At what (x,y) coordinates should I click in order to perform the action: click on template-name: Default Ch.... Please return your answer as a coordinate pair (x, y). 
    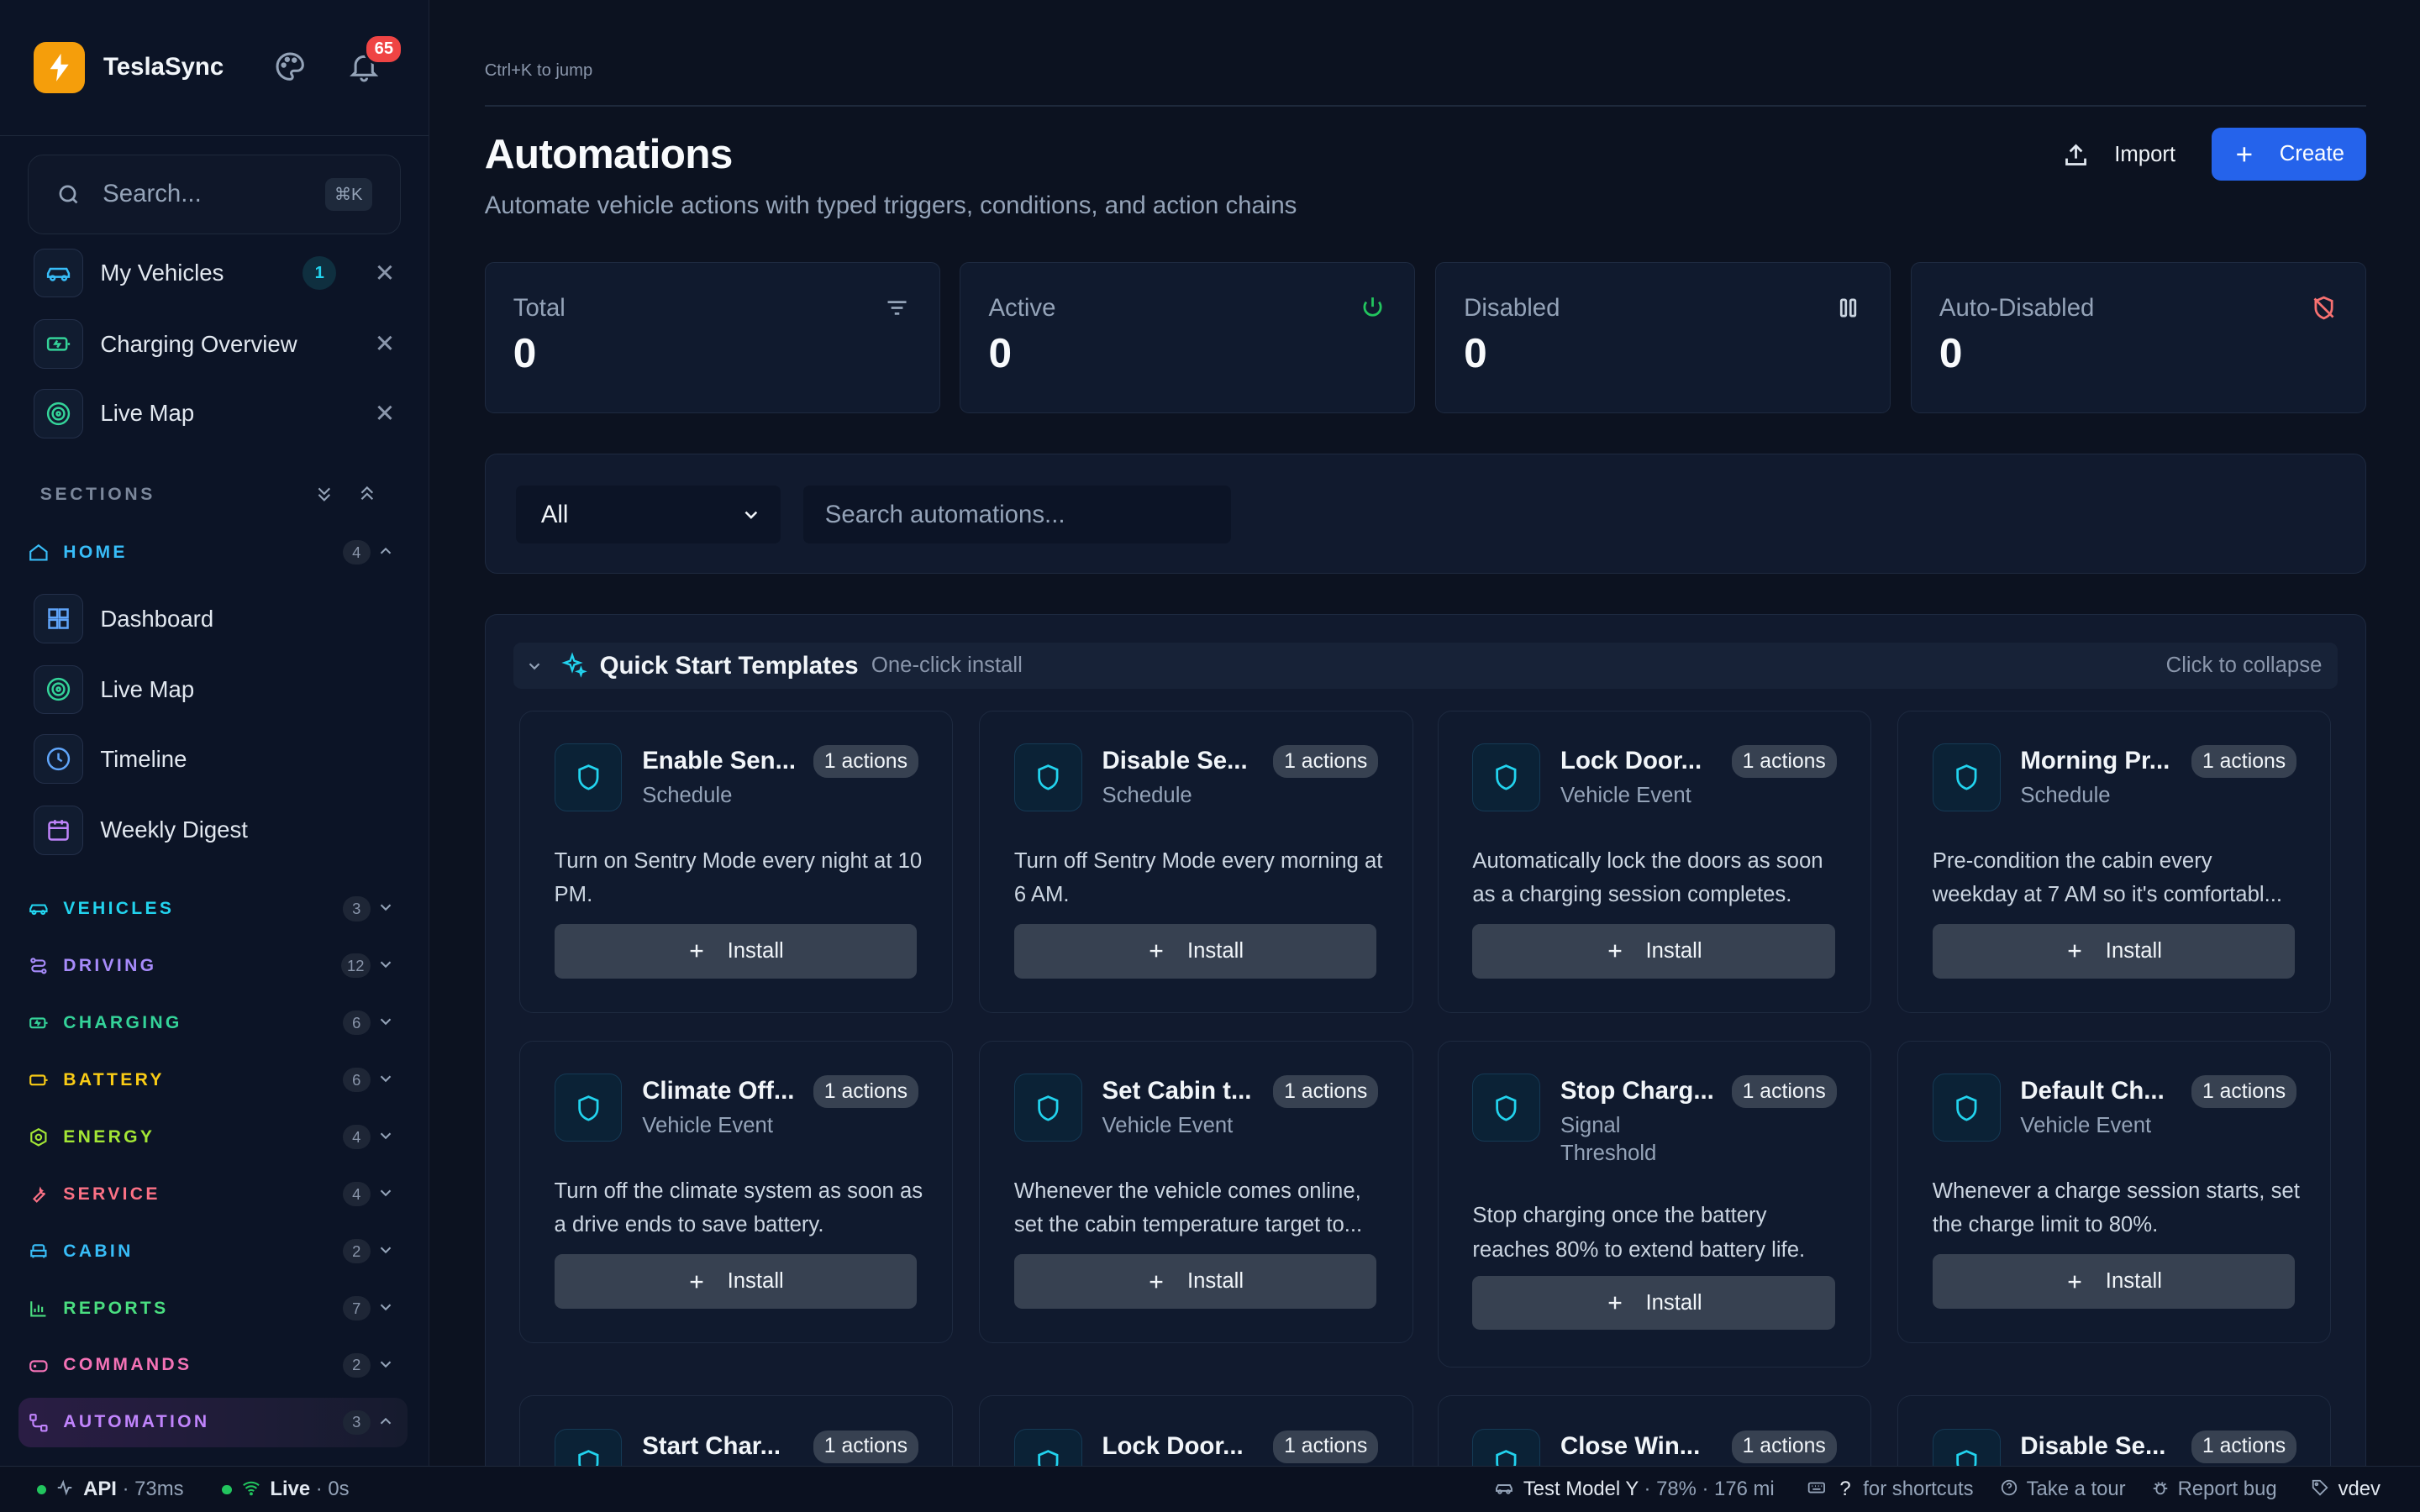
    Looking at the image, I should click on (2092, 1091).